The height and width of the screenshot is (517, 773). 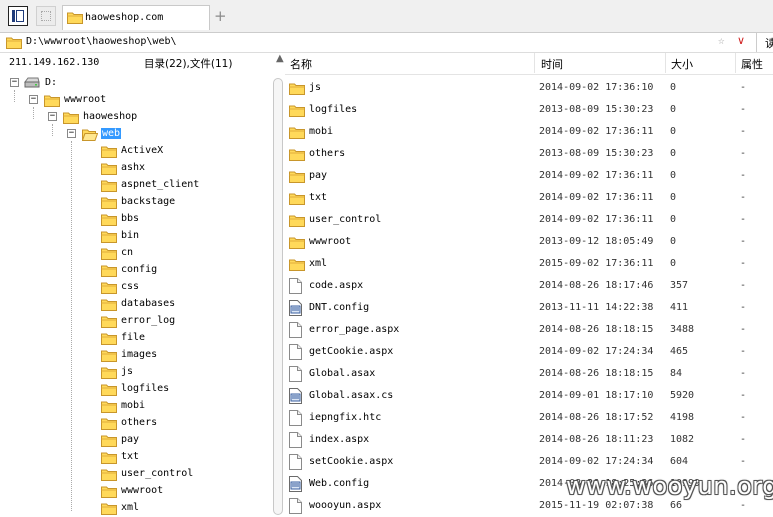 What do you see at coordinates (596, 373) in the screenshot?
I see `file-time: 2014-08-26 18:18:15` at bounding box center [596, 373].